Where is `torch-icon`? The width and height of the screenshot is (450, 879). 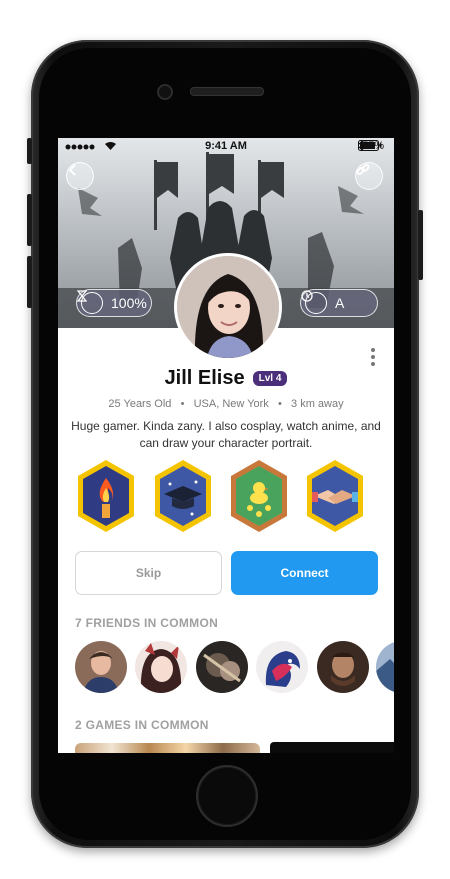 torch-icon is located at coordinates (106, 496).